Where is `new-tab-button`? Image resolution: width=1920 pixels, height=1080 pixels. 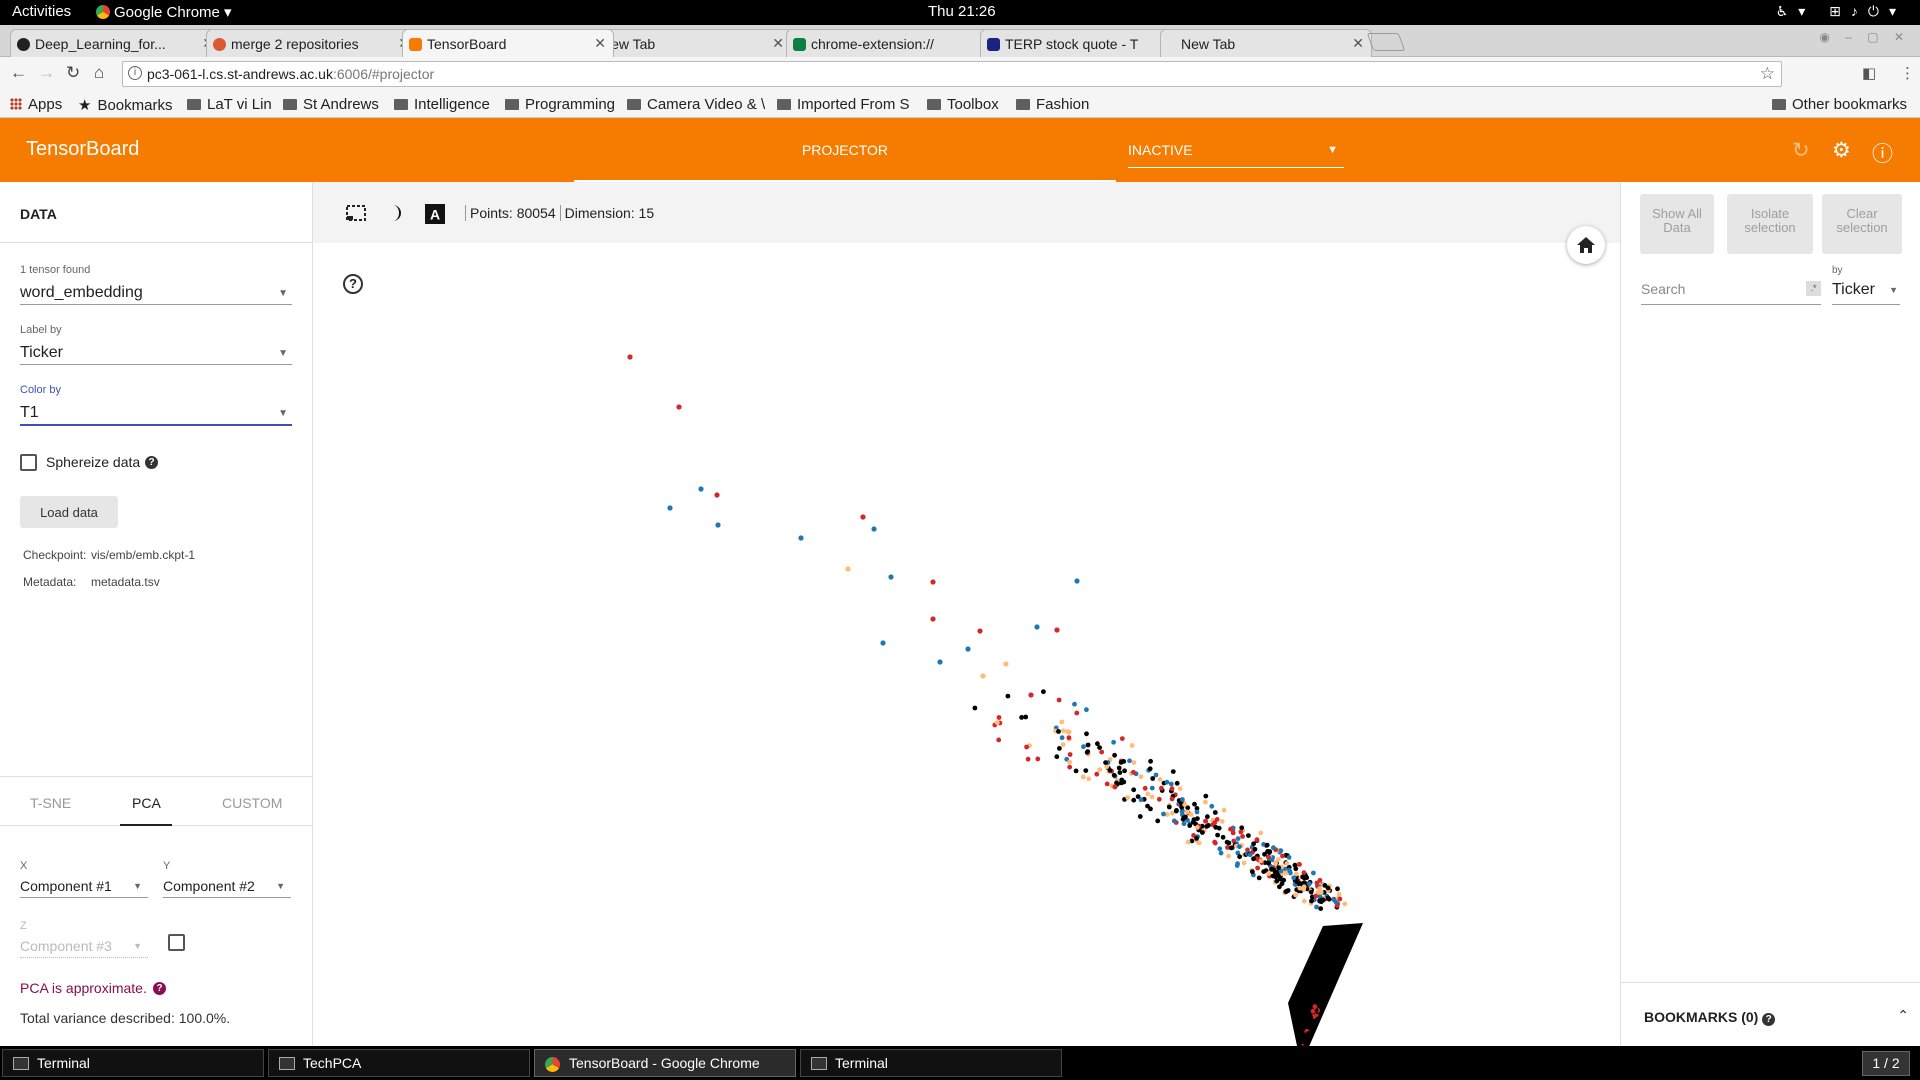 new-tab-button is located at coordinates (1386, 42).